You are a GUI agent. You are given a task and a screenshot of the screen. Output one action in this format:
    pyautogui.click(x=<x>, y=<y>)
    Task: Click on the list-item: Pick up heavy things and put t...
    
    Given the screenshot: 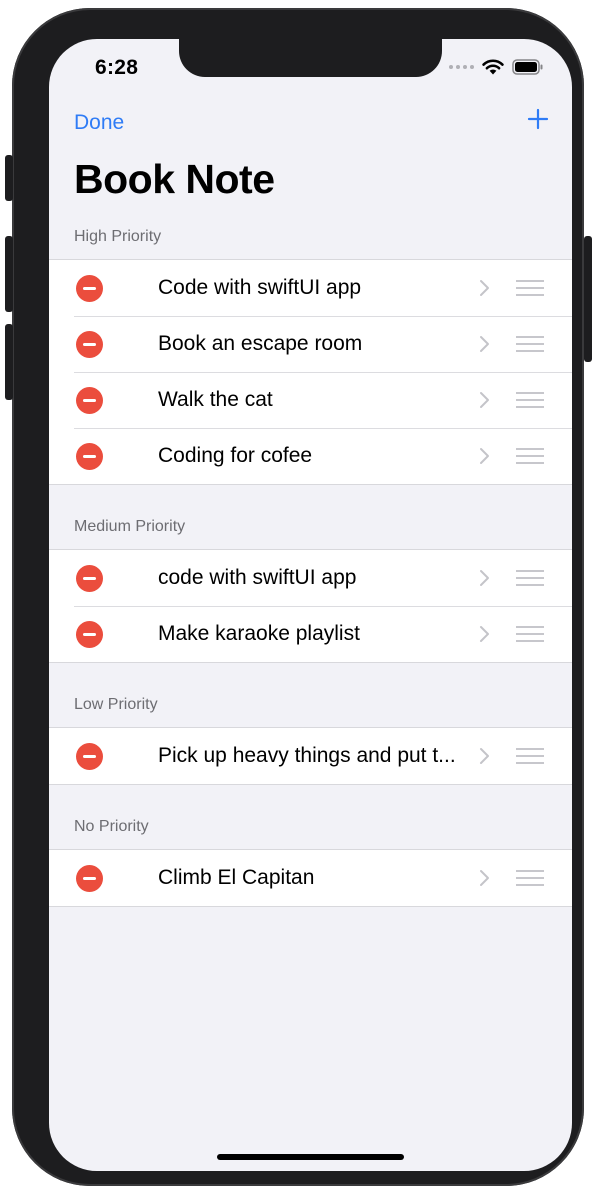 What is the action you would take?
    pyautogui.click(x=310, y=756)
    